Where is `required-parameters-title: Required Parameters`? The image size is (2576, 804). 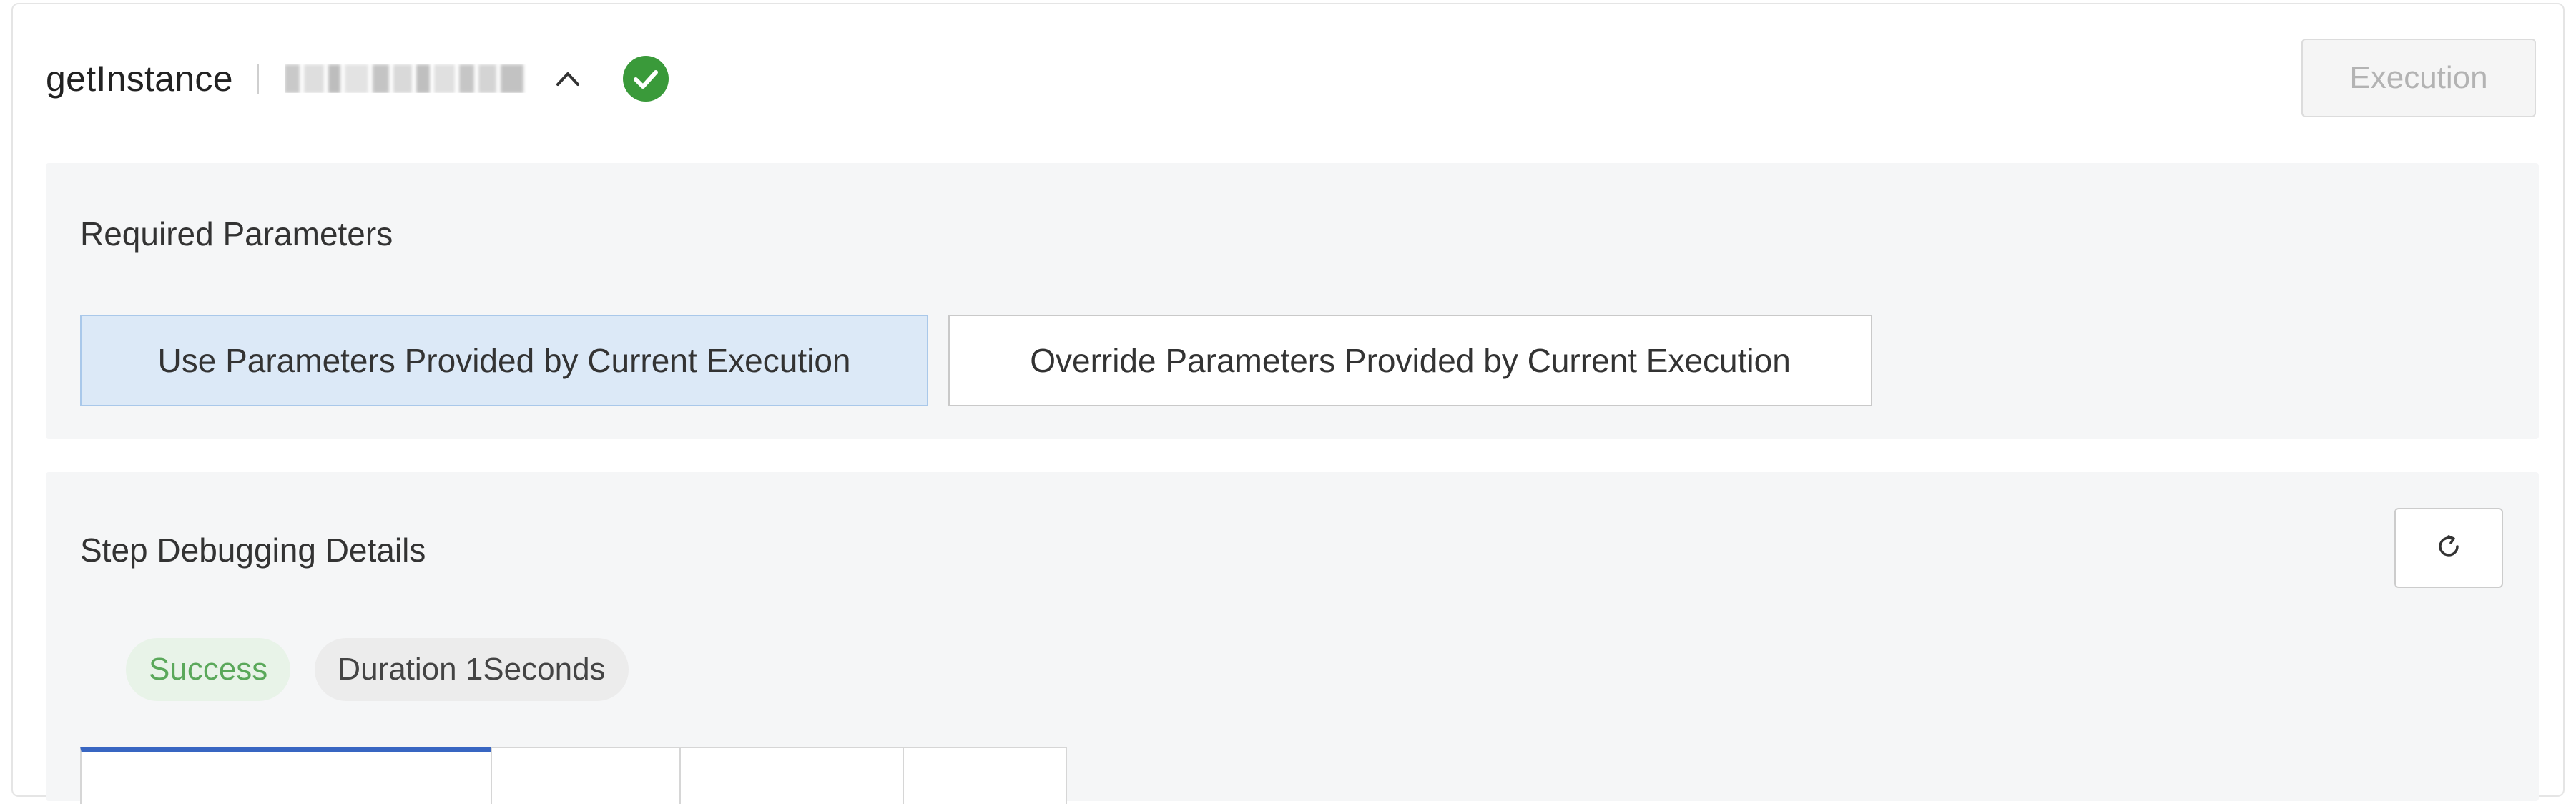 required-parameters-title: Required Parameters is located at coordinates (237, 234).